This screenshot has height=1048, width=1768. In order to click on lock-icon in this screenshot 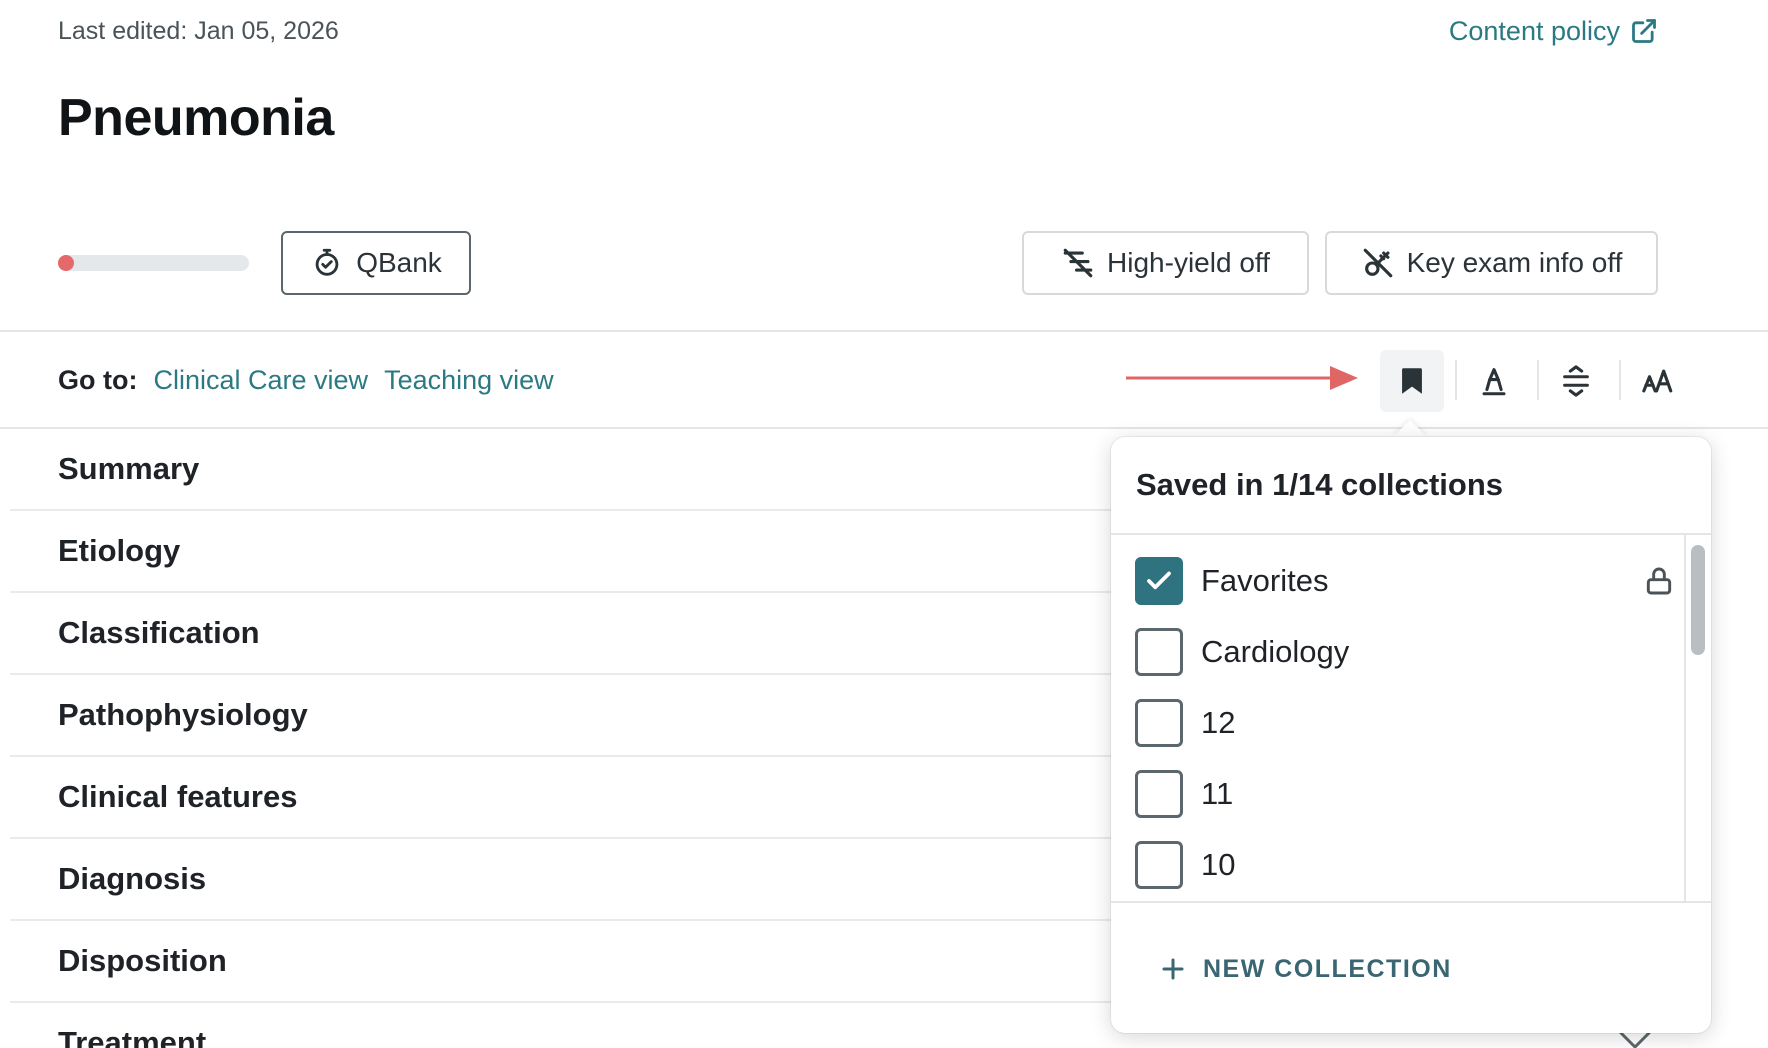, I will do `click(1659, 581)`.